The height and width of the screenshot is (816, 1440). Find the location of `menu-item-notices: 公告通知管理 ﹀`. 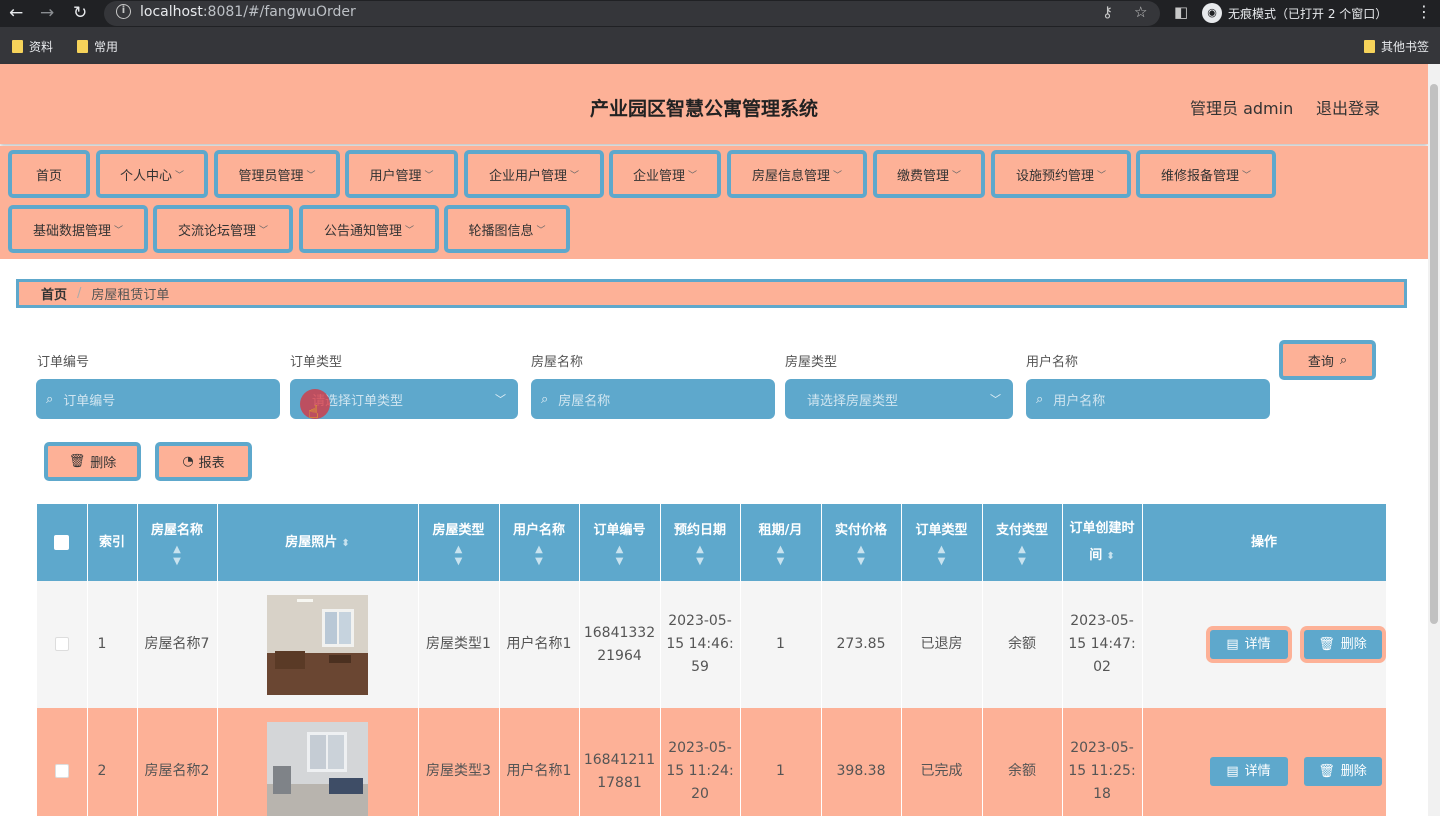

menu-item-notices: 公告通知管理 ﹀ is located at coordinates (369, 229).